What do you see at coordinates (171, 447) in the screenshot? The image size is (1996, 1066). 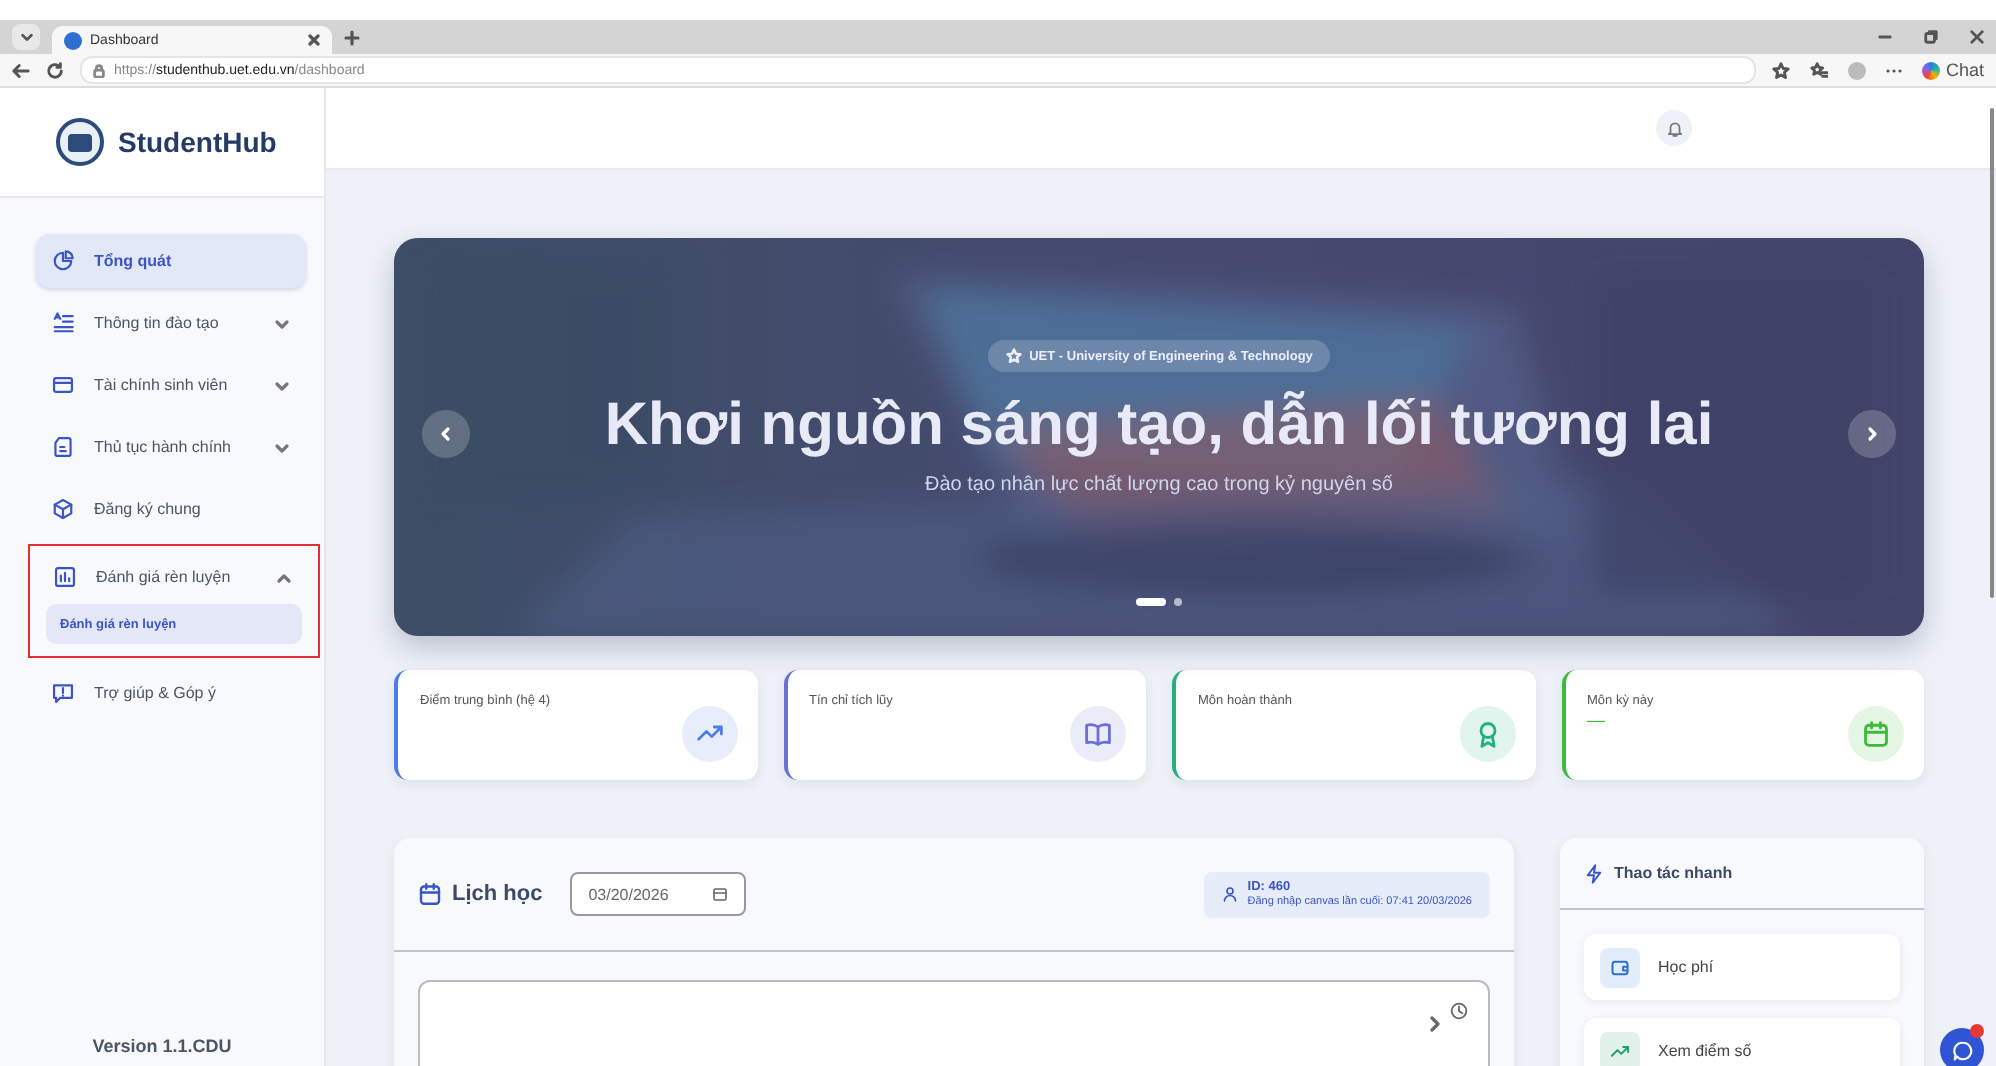 I see `sidebar-item: Thủ tục hành chính` at bounding box center [171, 447].